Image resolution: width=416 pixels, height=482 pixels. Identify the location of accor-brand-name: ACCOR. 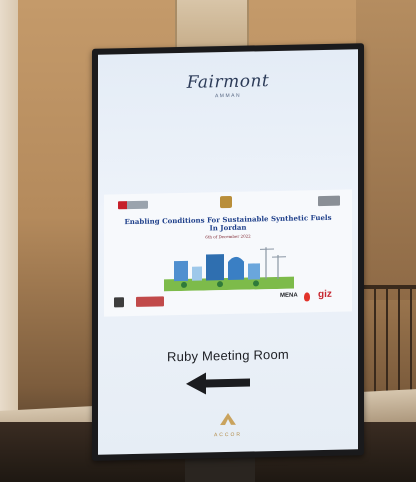
(228, 435).